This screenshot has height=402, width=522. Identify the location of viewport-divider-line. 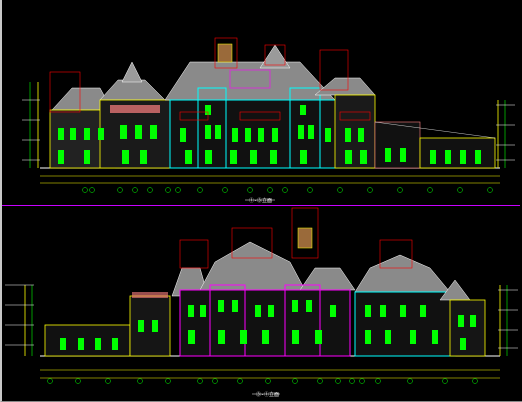
(261, 205).